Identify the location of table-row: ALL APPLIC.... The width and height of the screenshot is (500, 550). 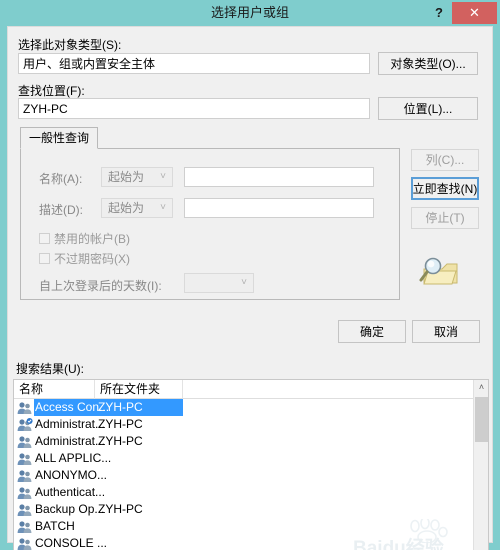
(244, 458).